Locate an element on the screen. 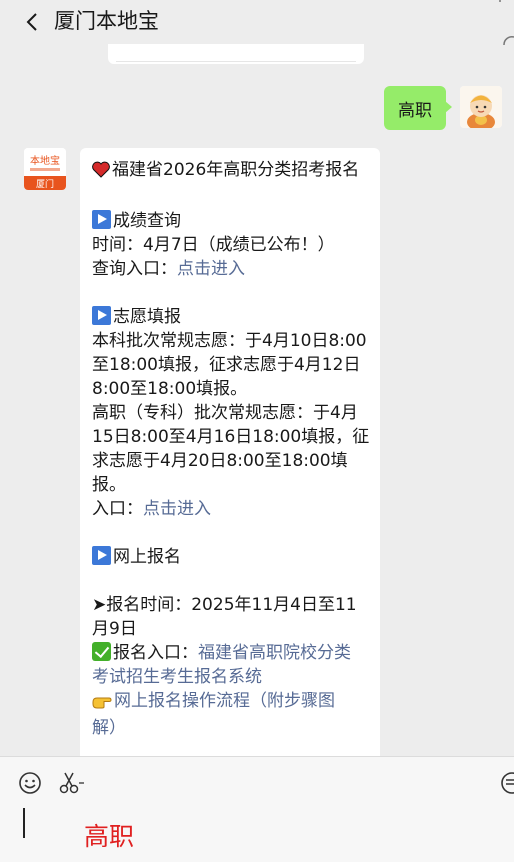 This screenshot has height=862, width=514. registration-guide-link: 网上报名操作流程（附步骤图 is located at coordinates (224, 701).